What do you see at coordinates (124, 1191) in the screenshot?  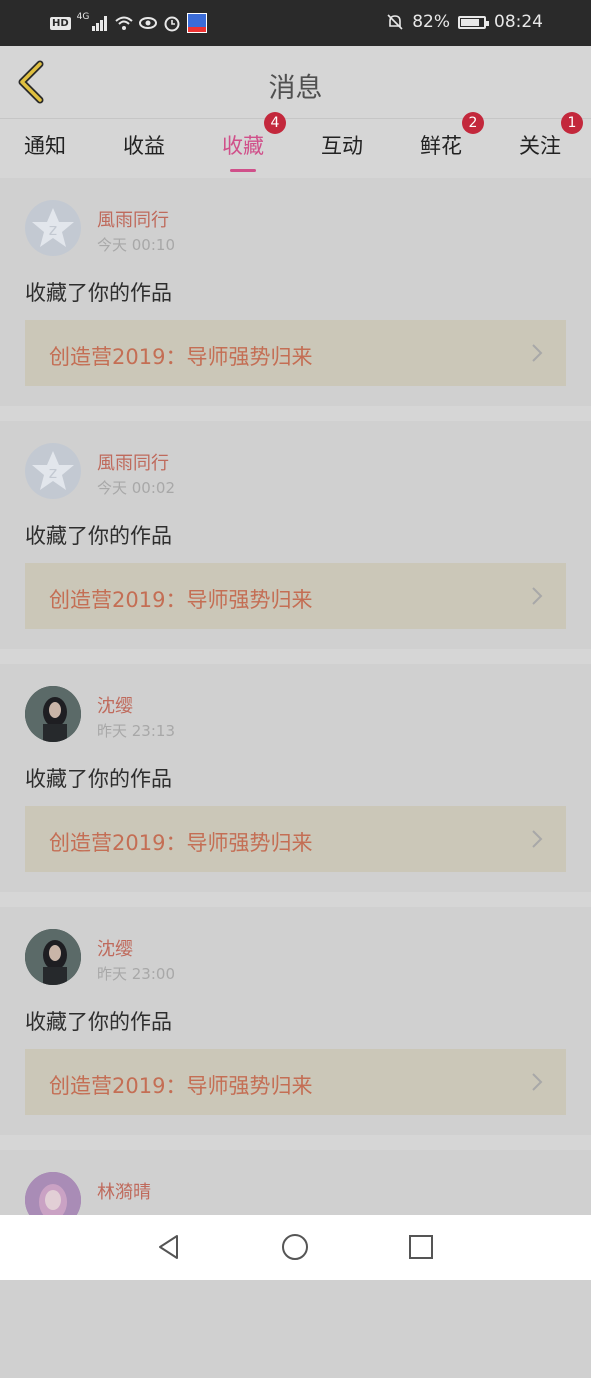 I see `username: 林漪晴` at bounding box center [124, 1191].